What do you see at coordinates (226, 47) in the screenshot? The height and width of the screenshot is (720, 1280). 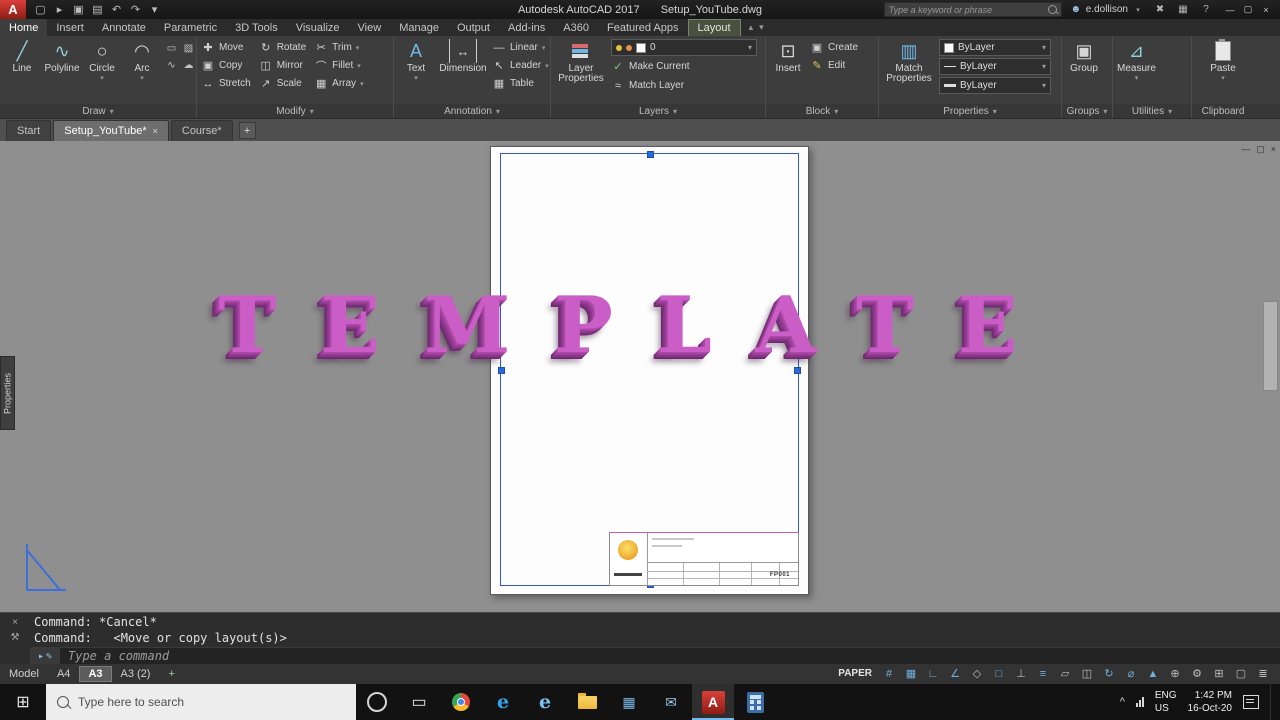 I see `move-button: ✚ Move` at bounding box center [226, 47].